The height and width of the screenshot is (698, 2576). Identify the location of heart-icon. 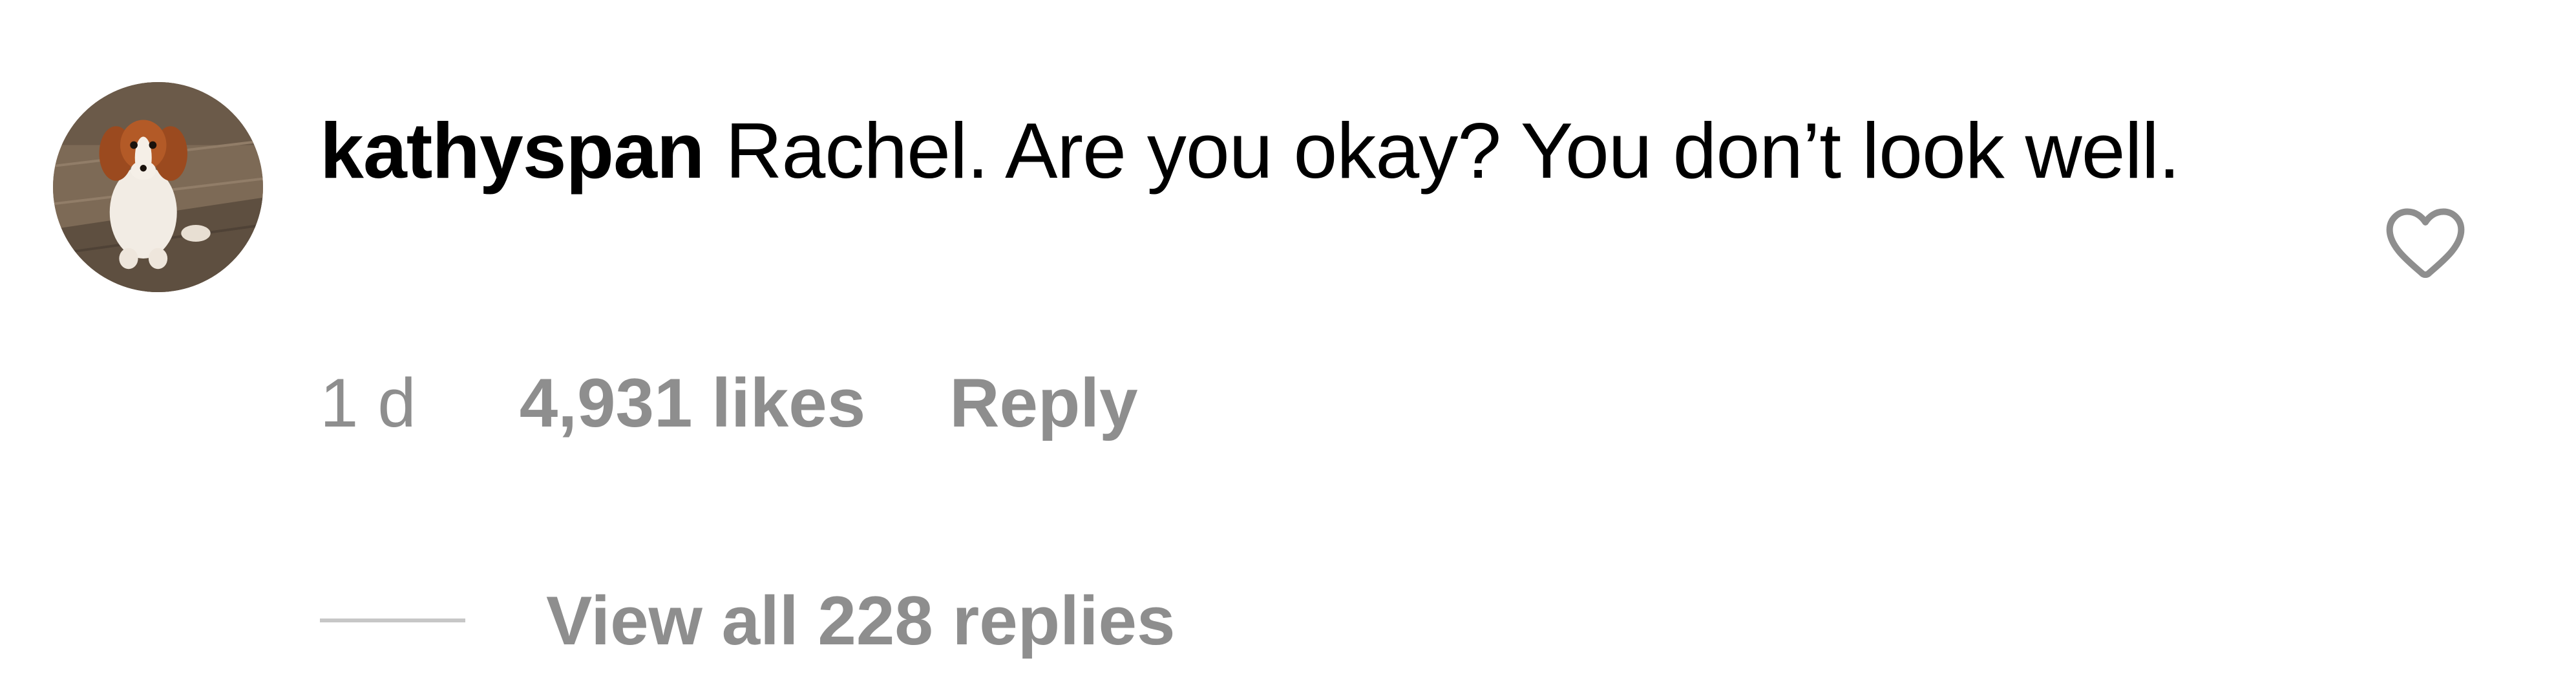
(2425, 243).